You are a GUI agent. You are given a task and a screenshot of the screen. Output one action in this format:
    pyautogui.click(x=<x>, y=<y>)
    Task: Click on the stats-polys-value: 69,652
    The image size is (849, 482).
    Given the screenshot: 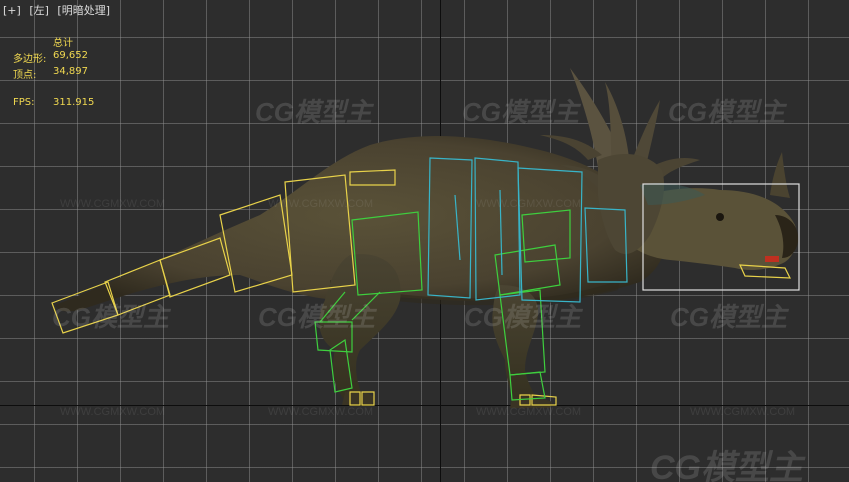 What is the action you would take?
    pyautogui.click(x=70, y=55)
    